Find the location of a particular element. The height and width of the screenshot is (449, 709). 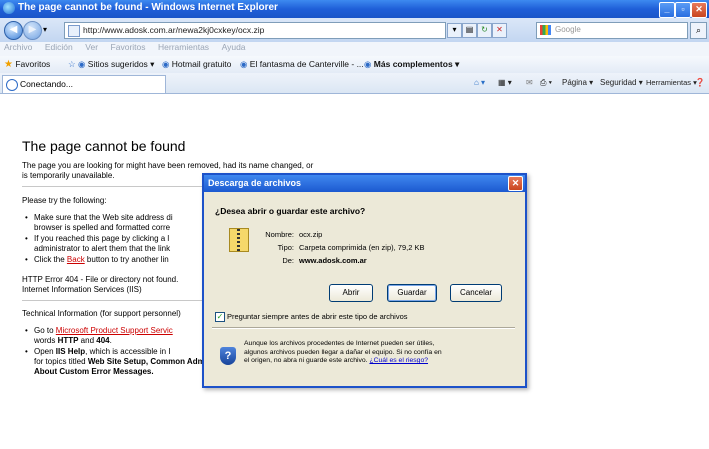

compatibility-icon: ▤ is located at coordinates (469, 30).